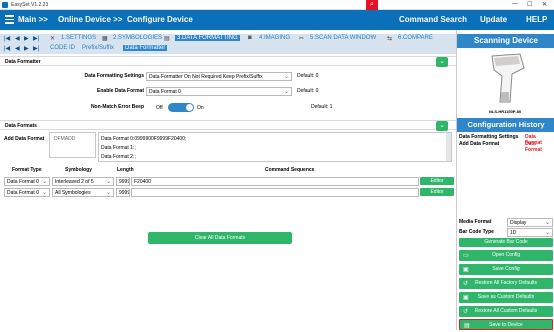  Describe the element at coordinates (343, 38) in the screenshot. I see `tab-scan-data-window: 5.SCAN DATA WINDOW` at that location.